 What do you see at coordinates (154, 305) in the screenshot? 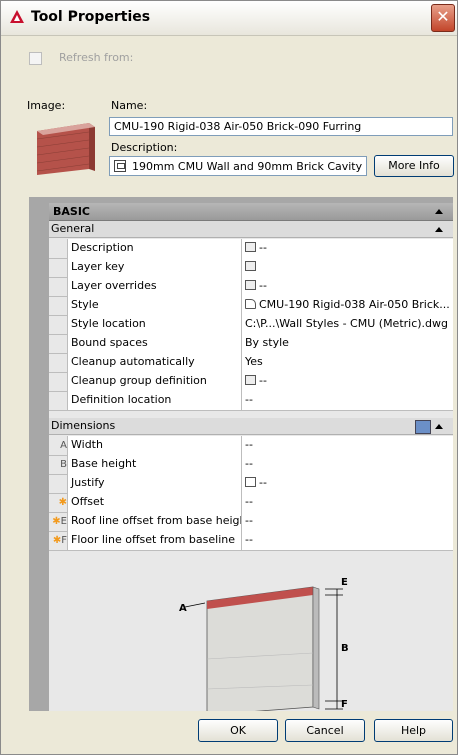
I see `property-name: Style` at bounding box center [154, 305].